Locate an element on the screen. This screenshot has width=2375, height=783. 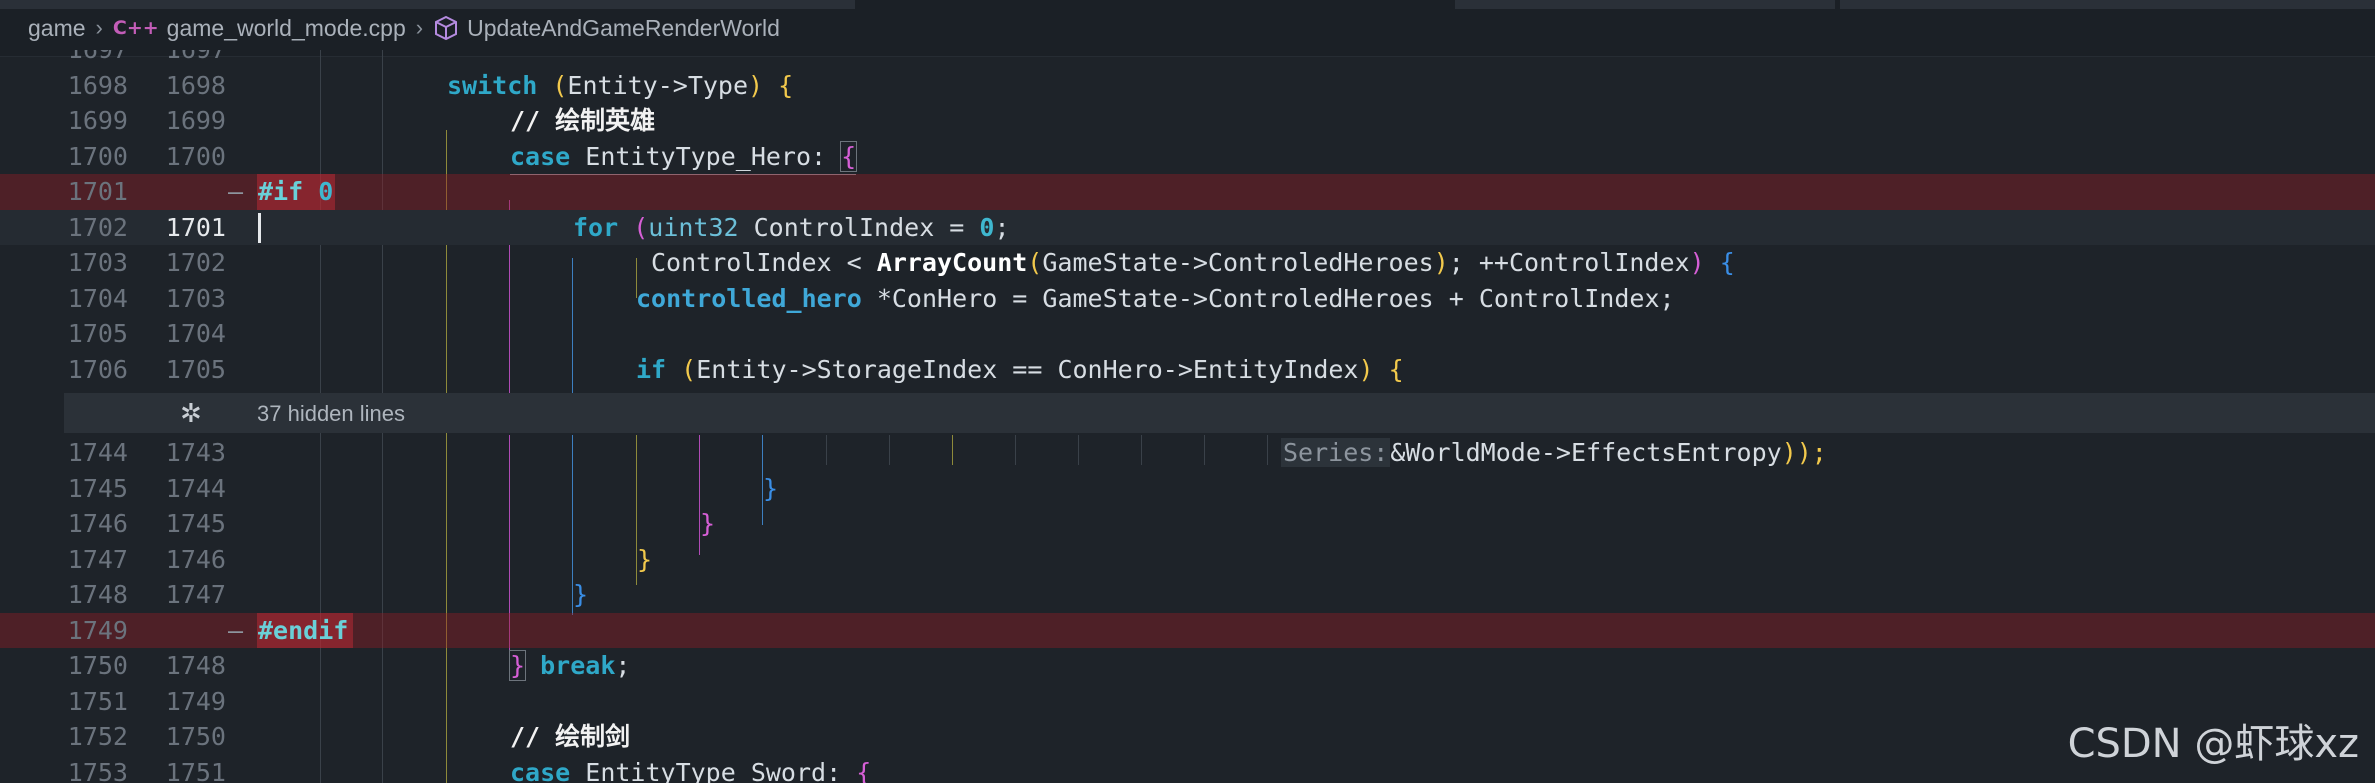
fold-expand-icon: ✲ is located at coordinates (191, 414).